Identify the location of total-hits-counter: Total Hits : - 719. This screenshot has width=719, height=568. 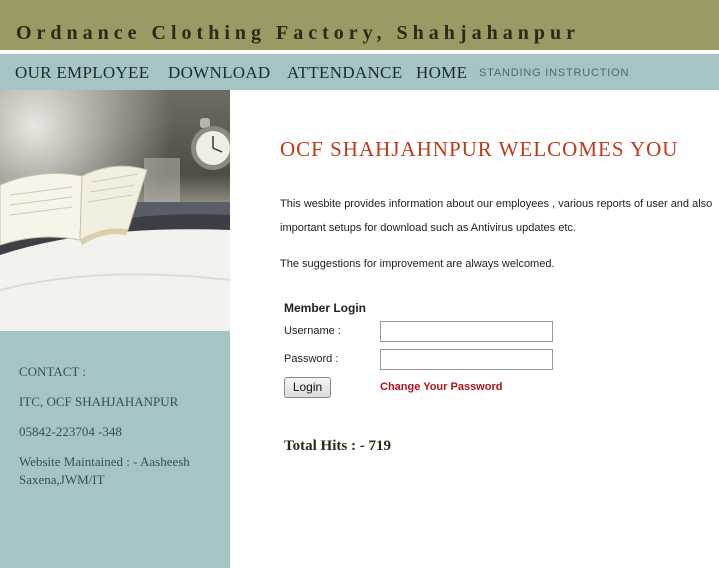
(337, 446).